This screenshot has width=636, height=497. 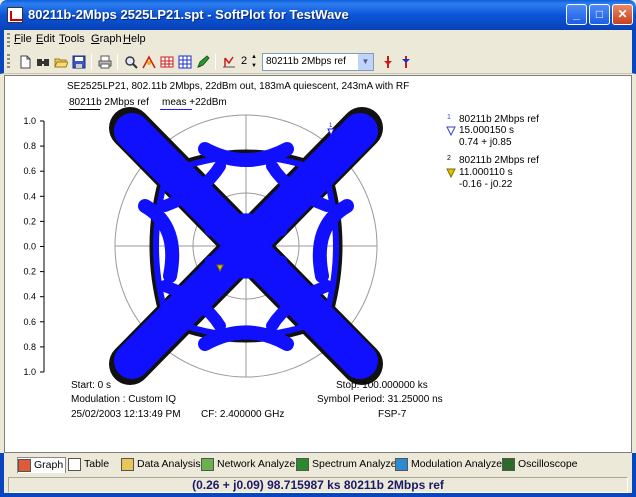 I want to click on spin-up-icon: ▲, so click(x=254, y=57).